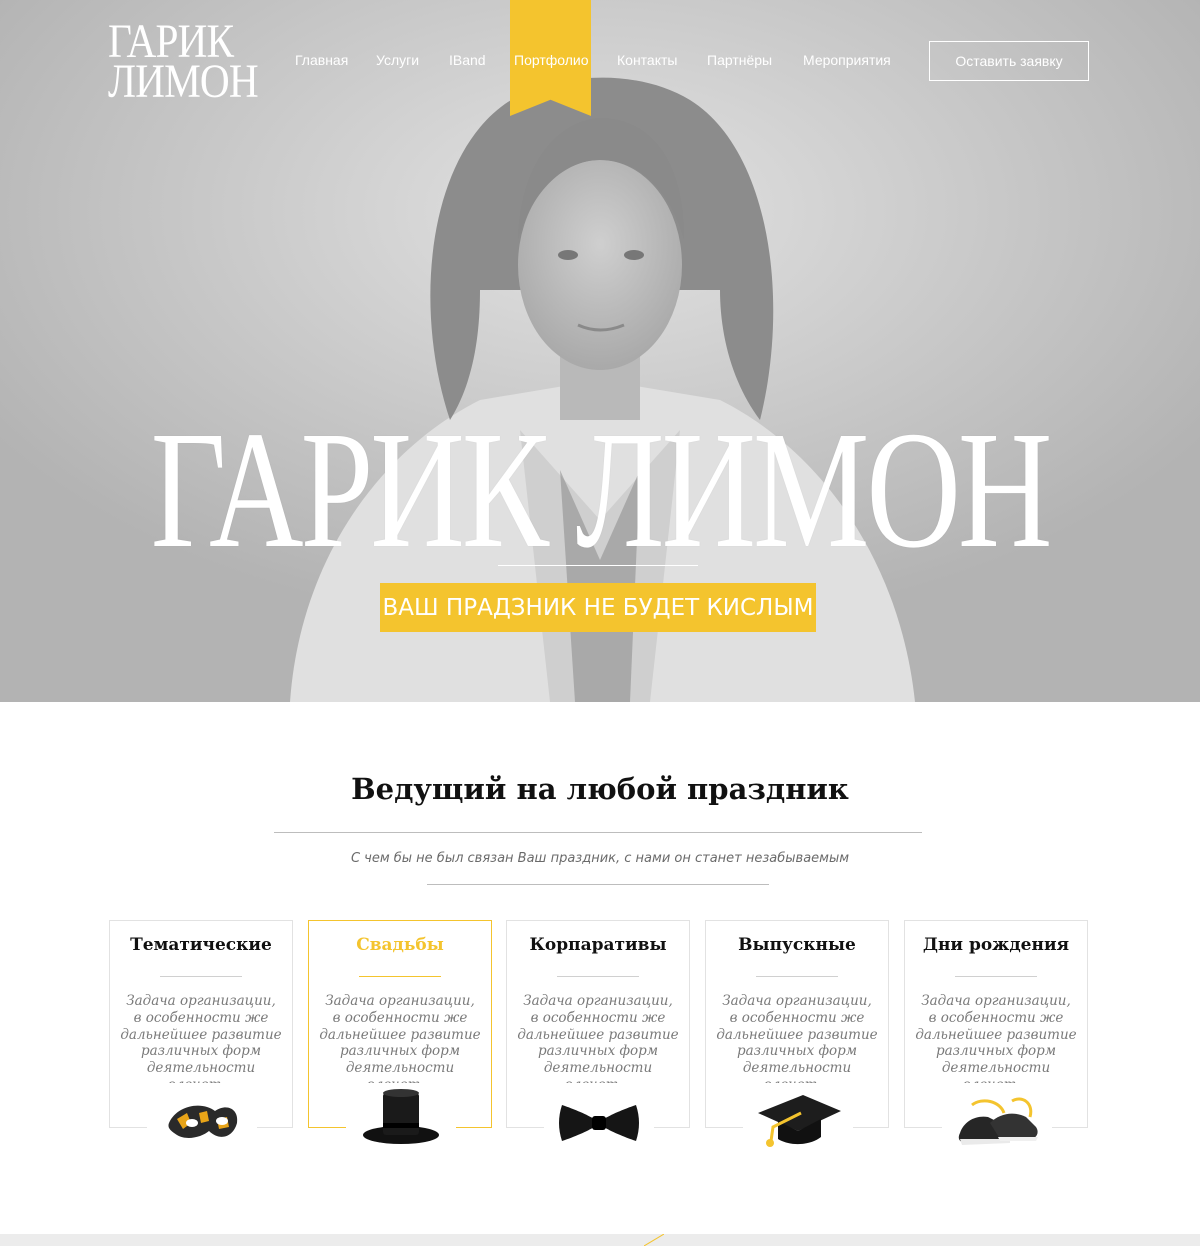  Describe the element at coordinates (600, 1240) in the screenshot. I see `next-section-strip` at that location.